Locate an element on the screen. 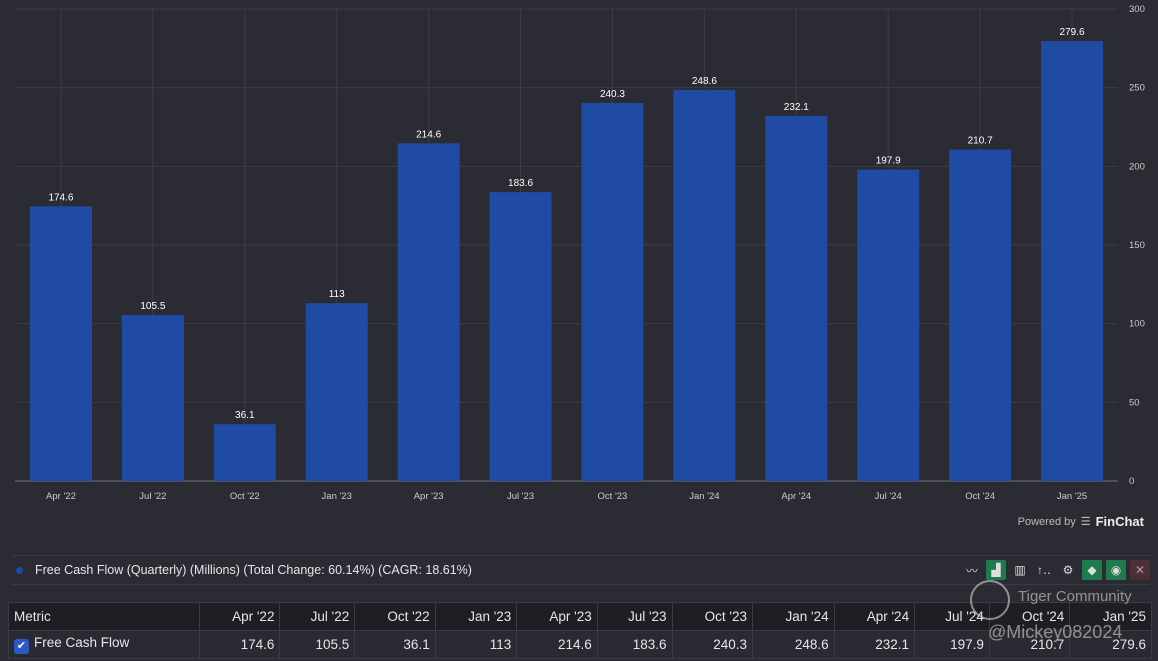  table-cell: 210.7 is located at coordinates (1029, 644).